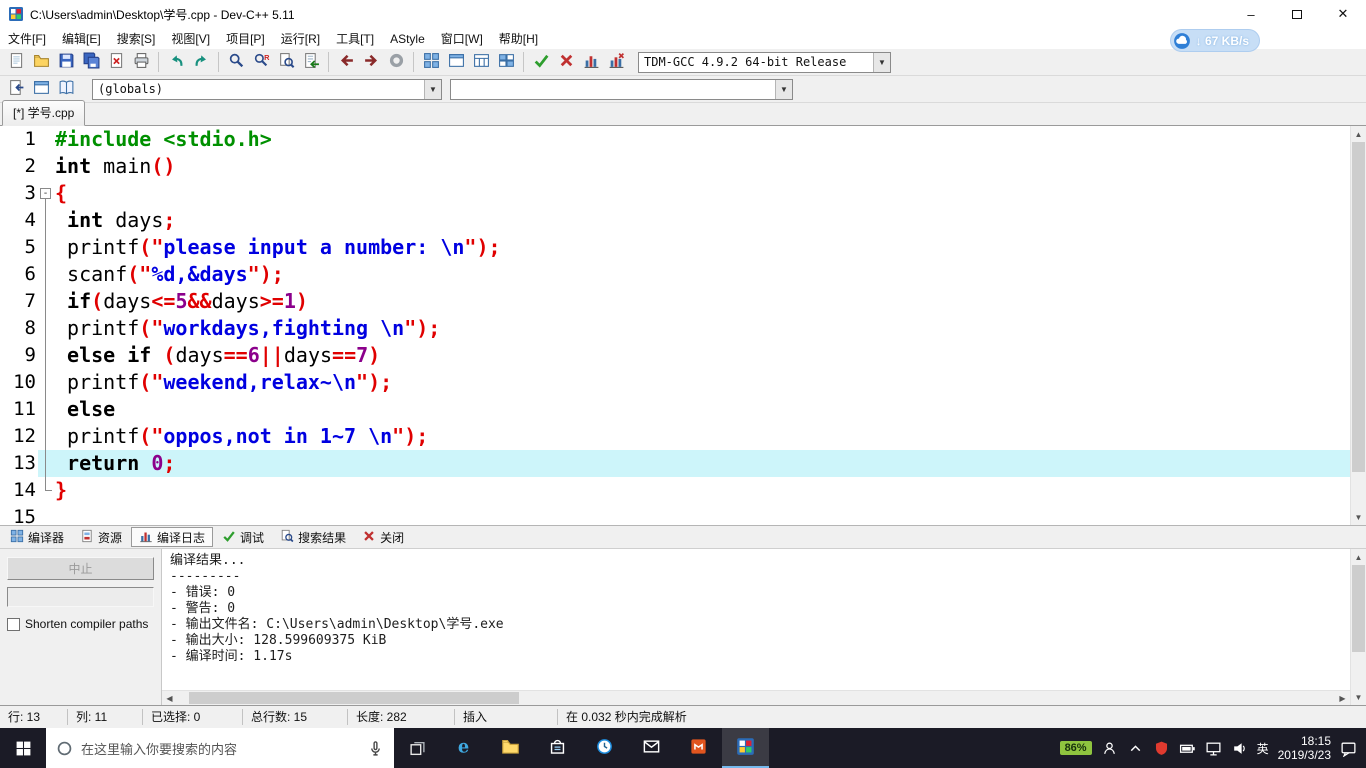 This screenshot has width=1366, height=768. What do you see at coordinates (136, 38) in the screenshot?
I see `menu-search: 搜索[S]` at bounding box center [136, 38].